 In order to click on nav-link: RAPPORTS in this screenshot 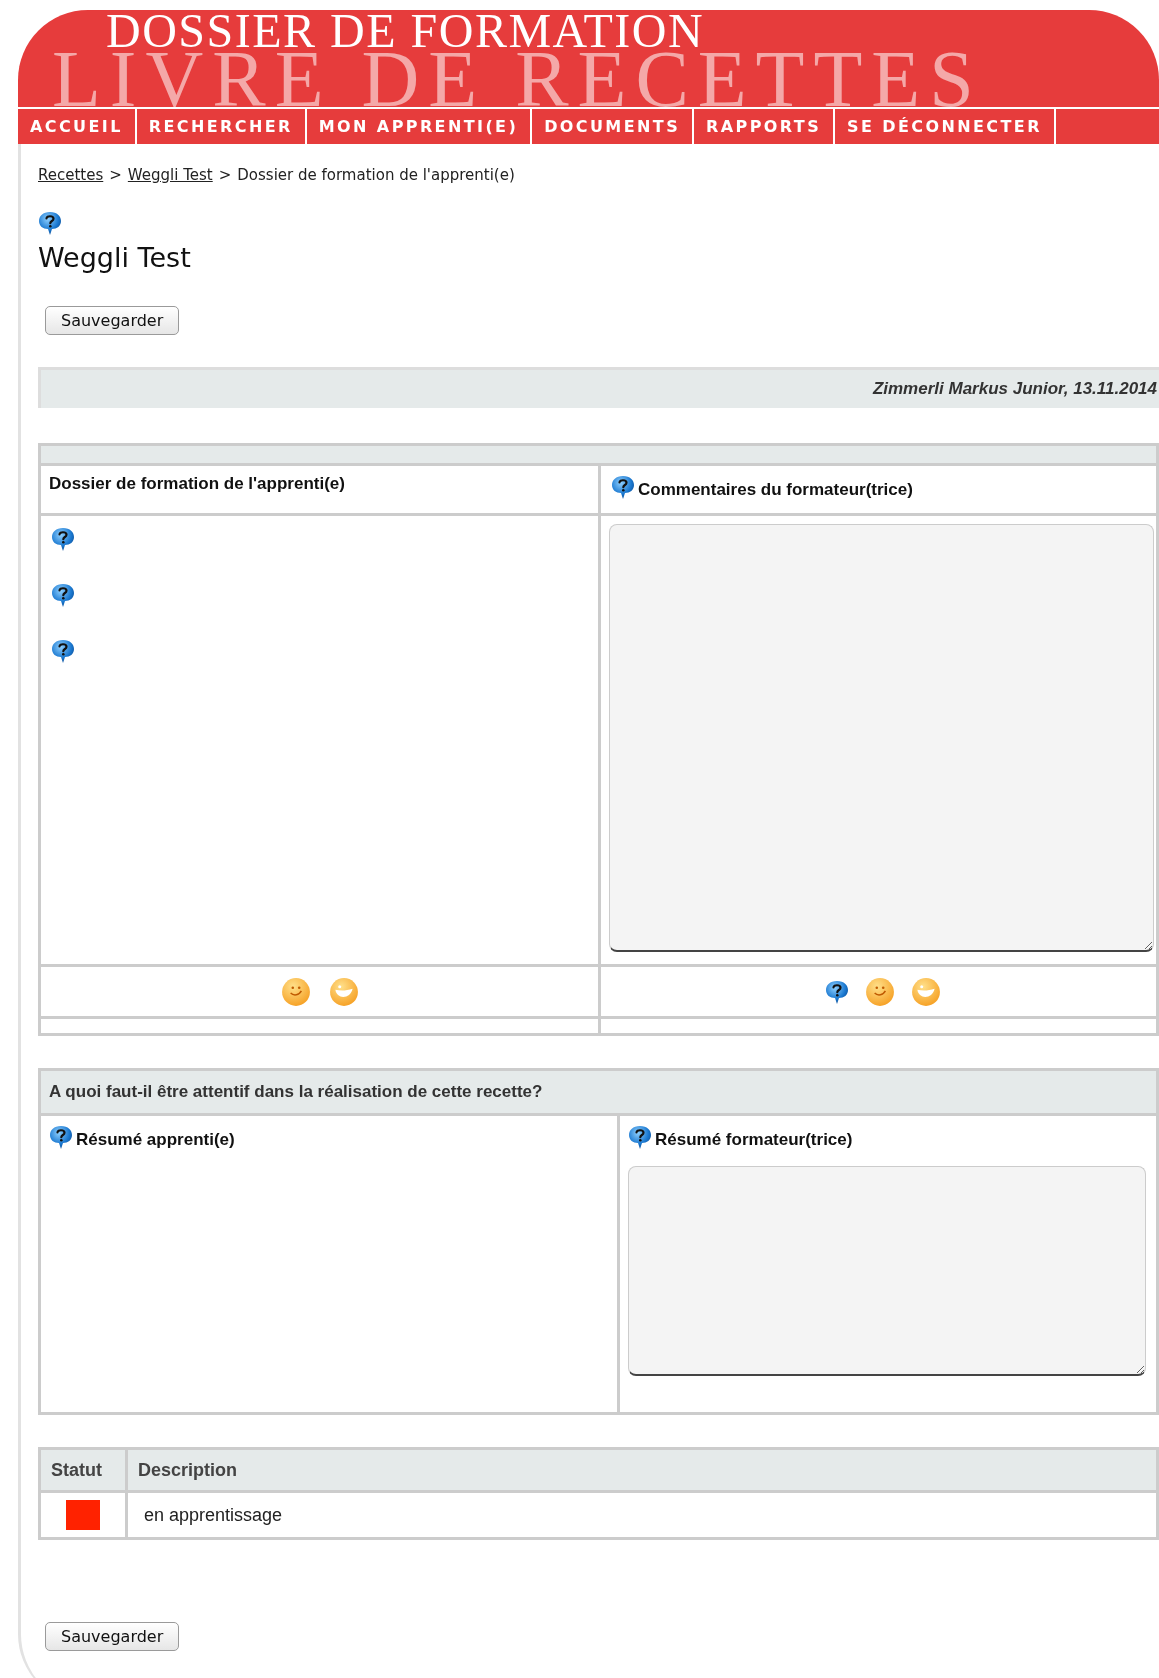, I will do `click(765, 126)`.